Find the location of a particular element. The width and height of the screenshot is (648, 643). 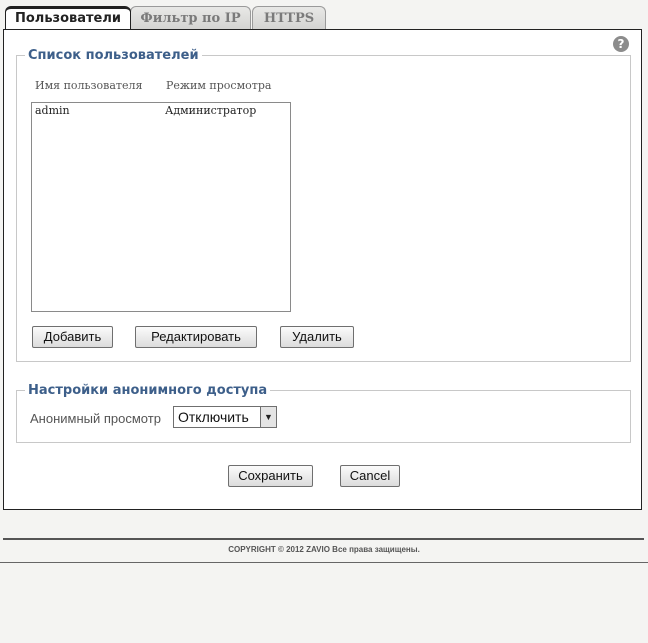

list-item-mode: Администратор is located at coordinates (211, 110).